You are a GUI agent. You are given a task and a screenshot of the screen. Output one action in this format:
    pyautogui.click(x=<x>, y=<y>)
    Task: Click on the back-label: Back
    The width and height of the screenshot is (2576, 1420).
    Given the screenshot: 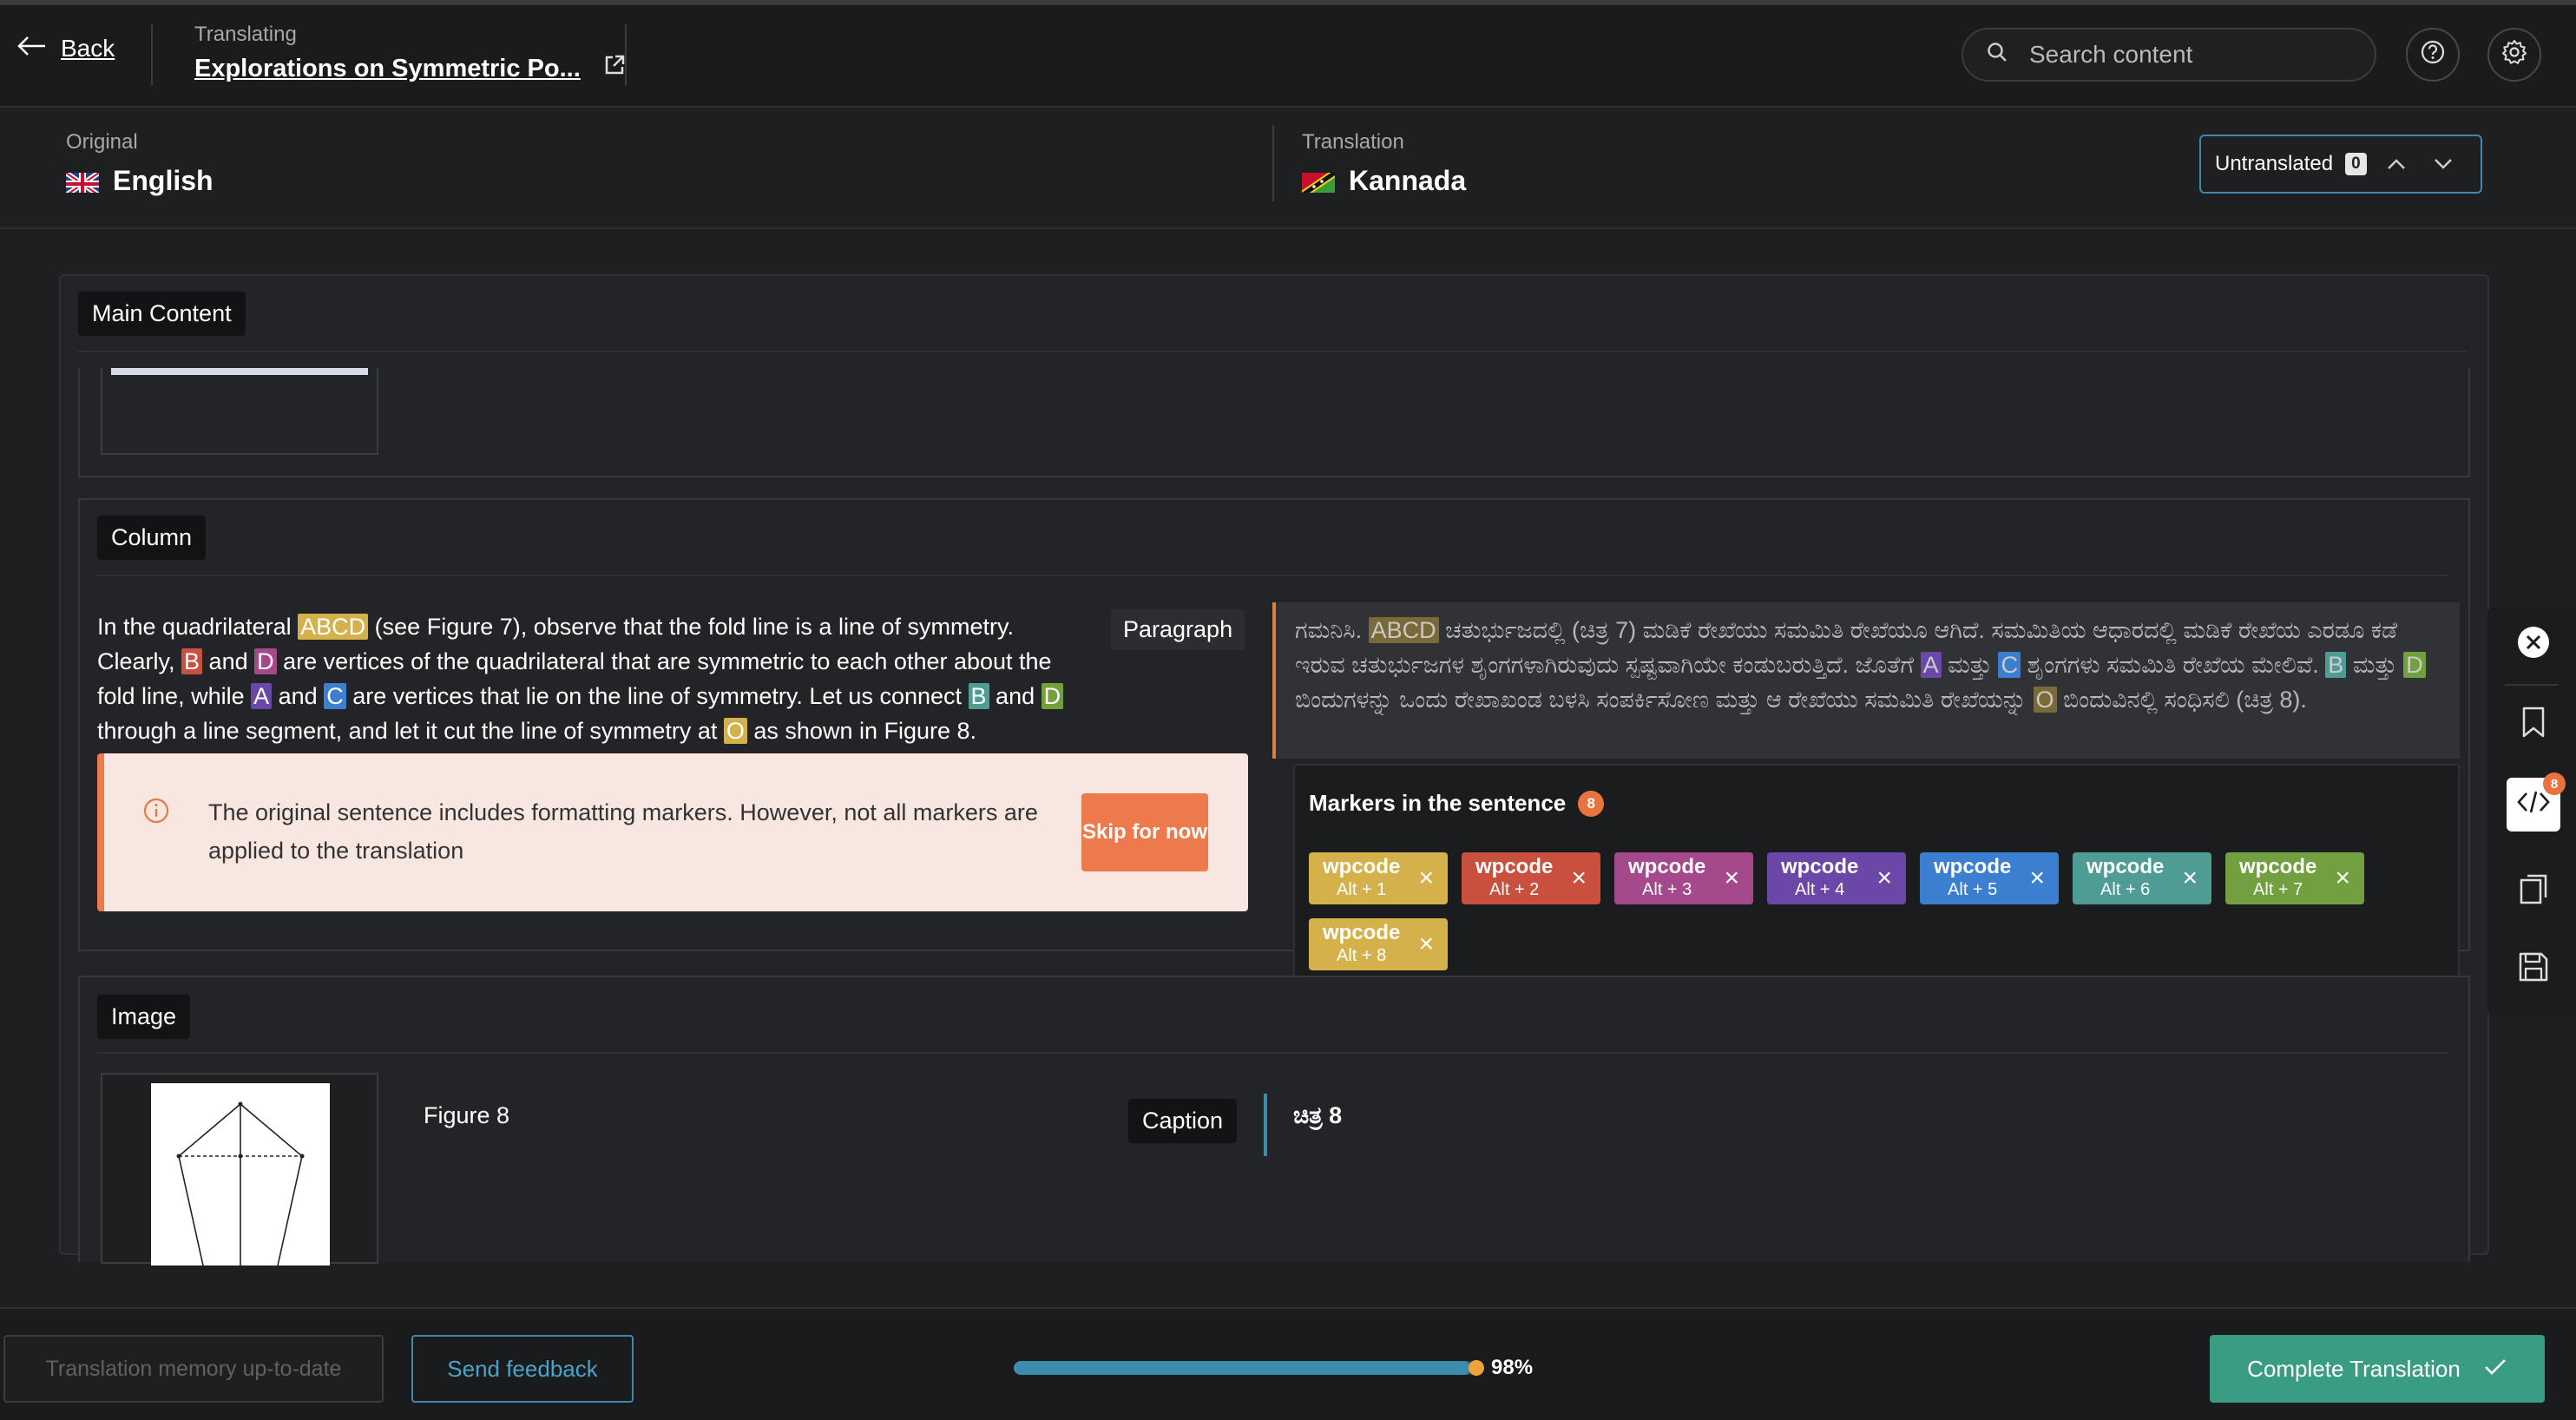 What is the action you would take?
    pyautogui.click(x=88, y=48)
    